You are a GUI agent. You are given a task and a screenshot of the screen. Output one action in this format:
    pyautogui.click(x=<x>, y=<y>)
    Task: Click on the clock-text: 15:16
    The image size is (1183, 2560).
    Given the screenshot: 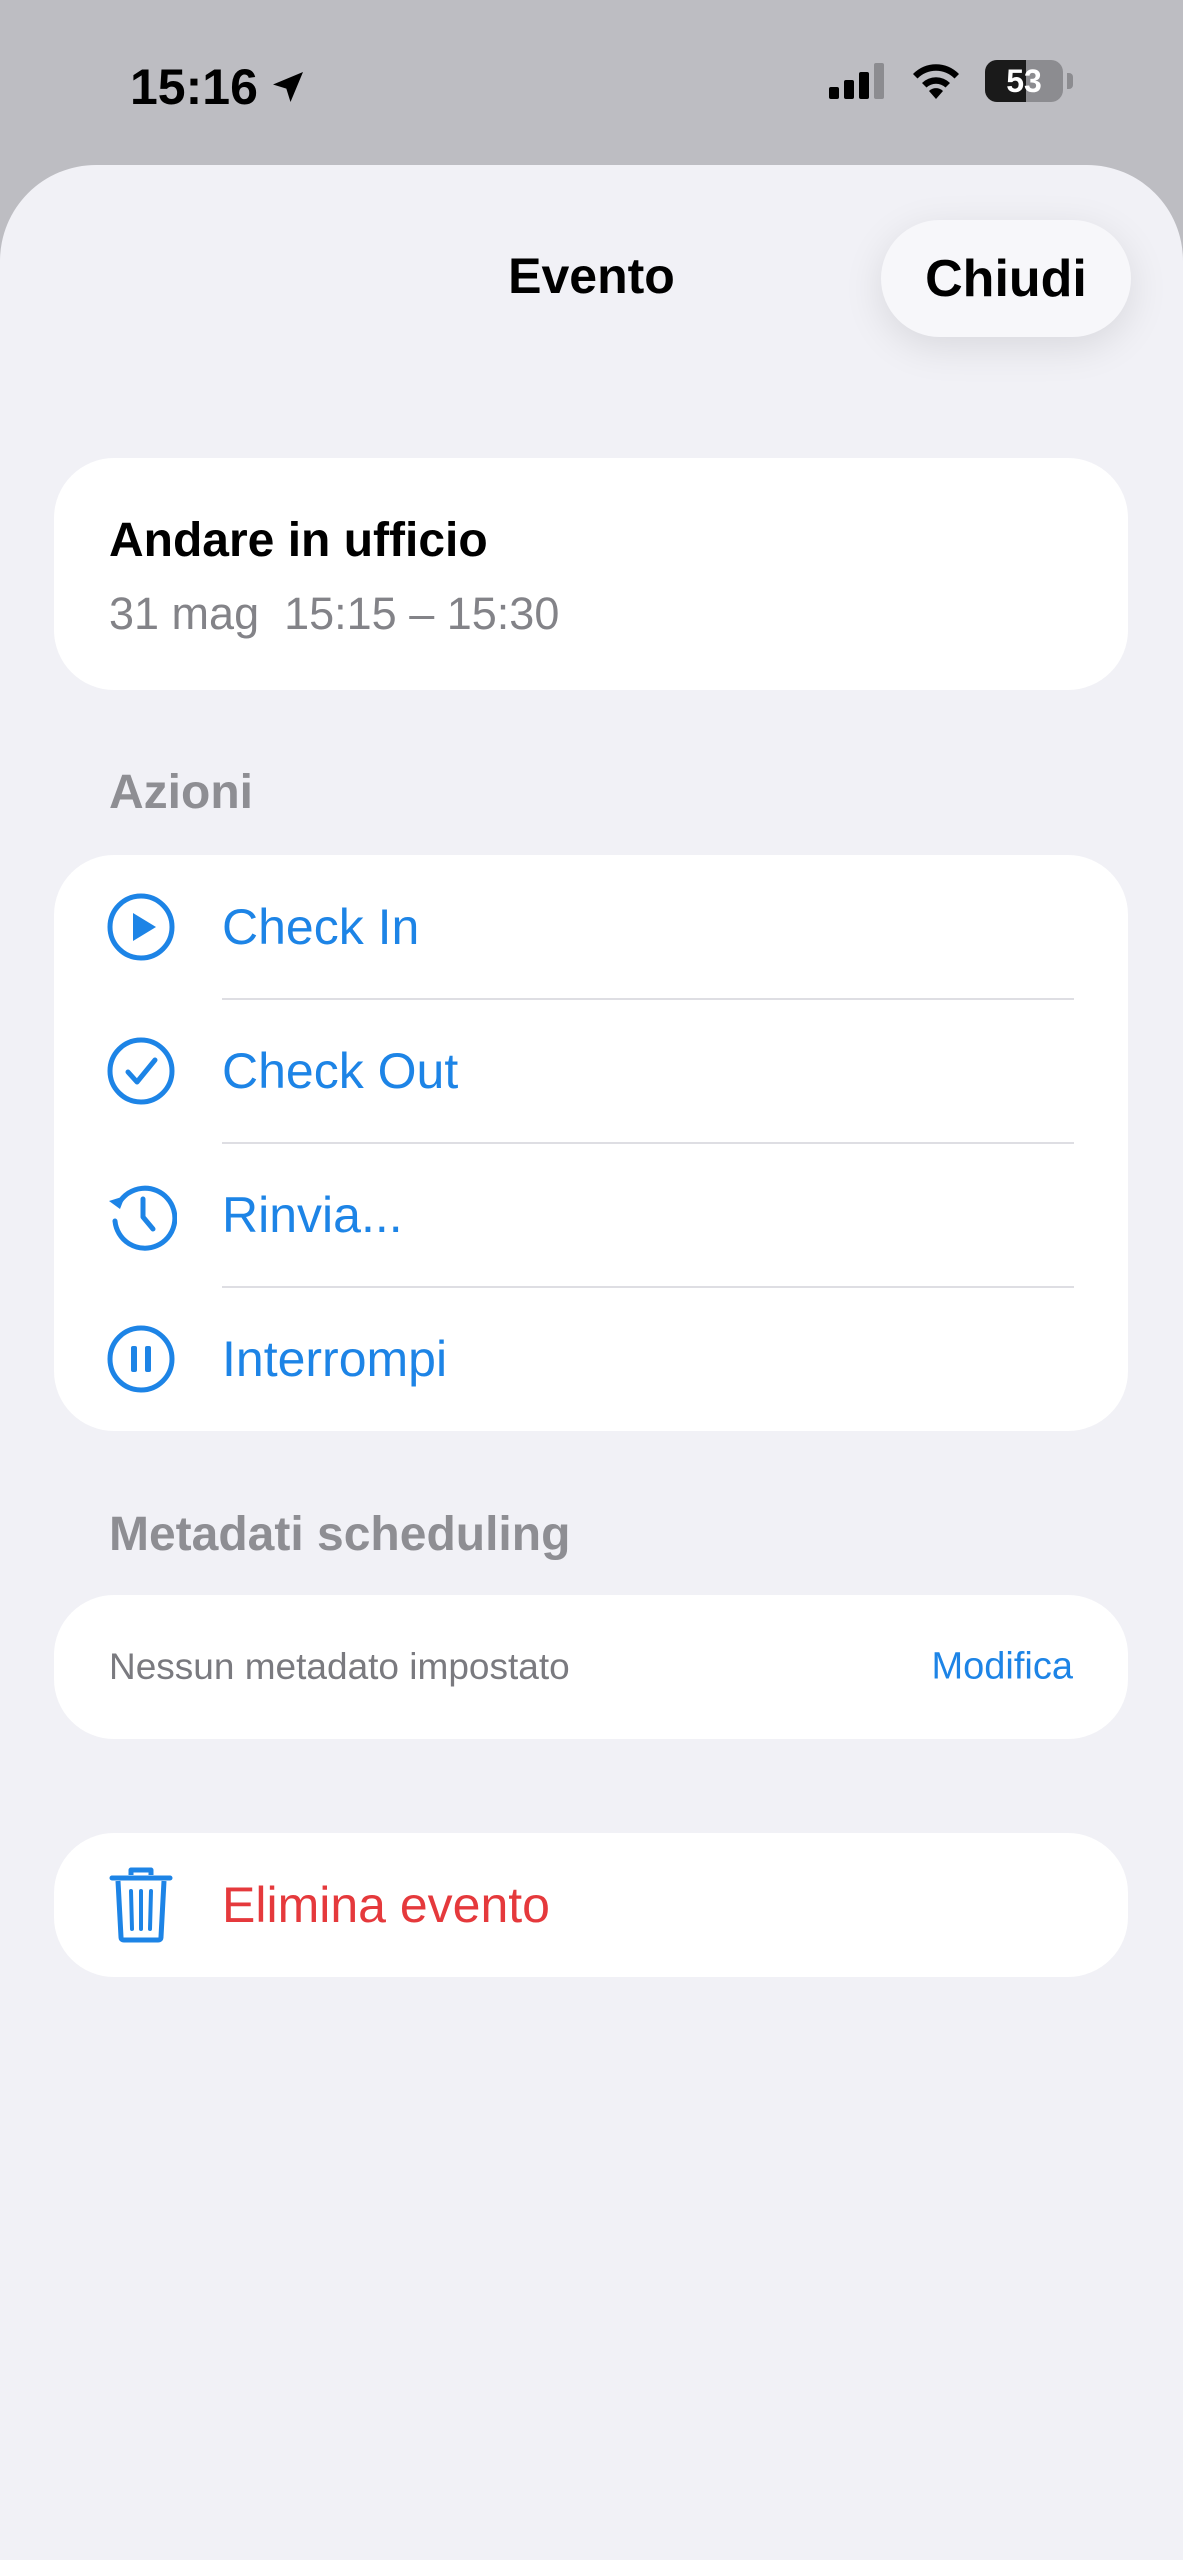 What is the action you would take?
    pyautogui.click(x=194, y=87)
    